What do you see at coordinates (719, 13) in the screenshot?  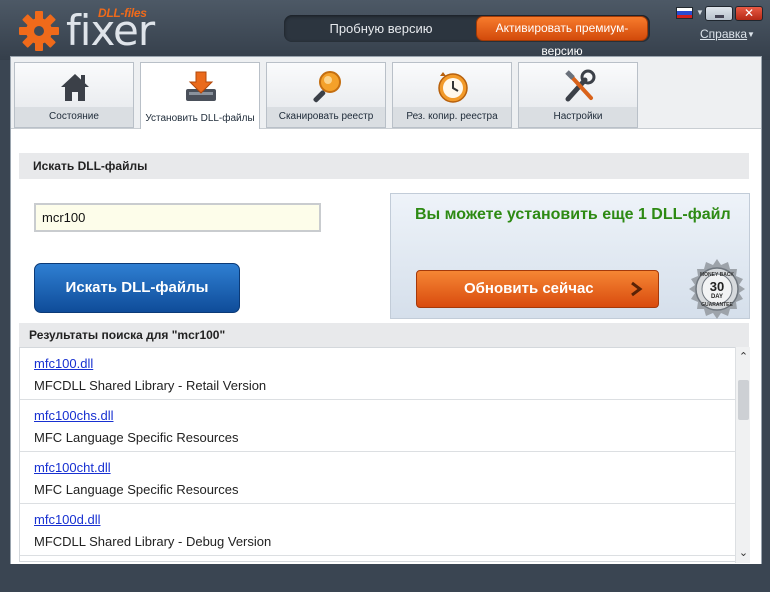 I see `minimize-button` at bounding box center [719, 13].